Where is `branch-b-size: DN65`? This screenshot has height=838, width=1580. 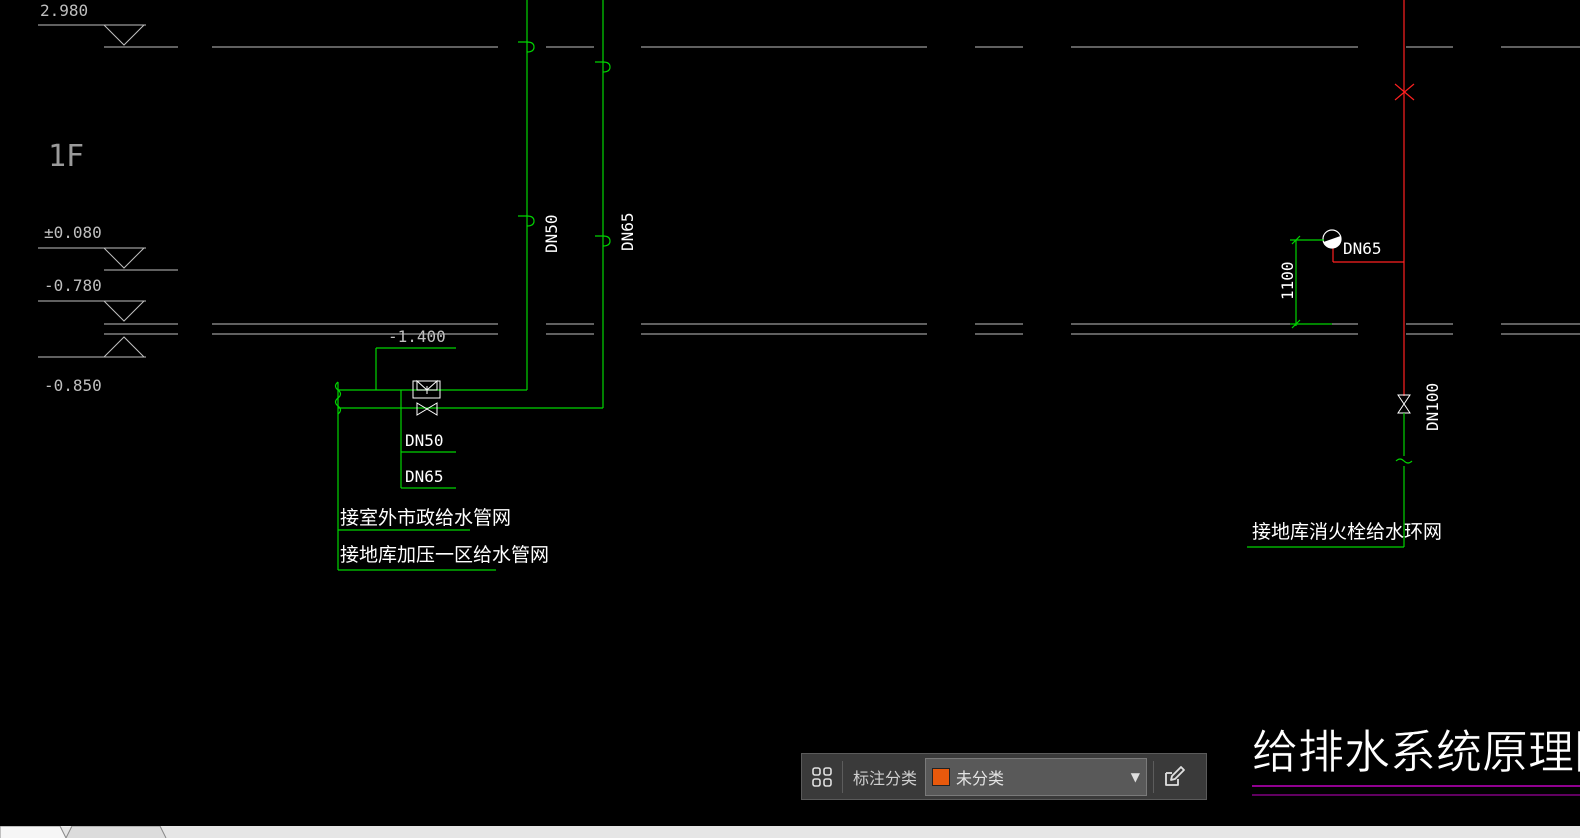 branch-b-size: DN65 is located at coordinates (424, 476).